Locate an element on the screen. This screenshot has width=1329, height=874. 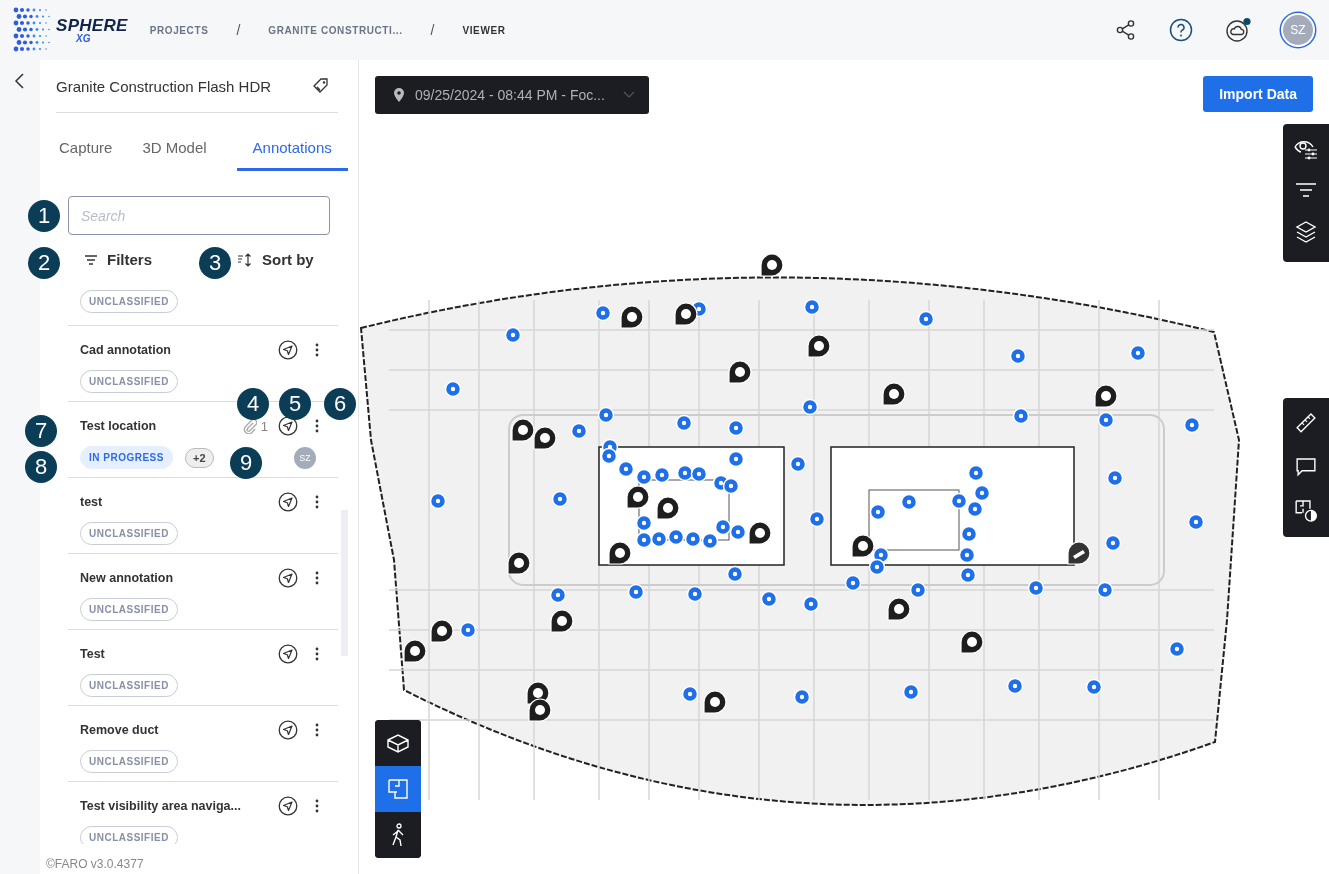
logo: SPHERE XG is located at coordinates (69, 30).